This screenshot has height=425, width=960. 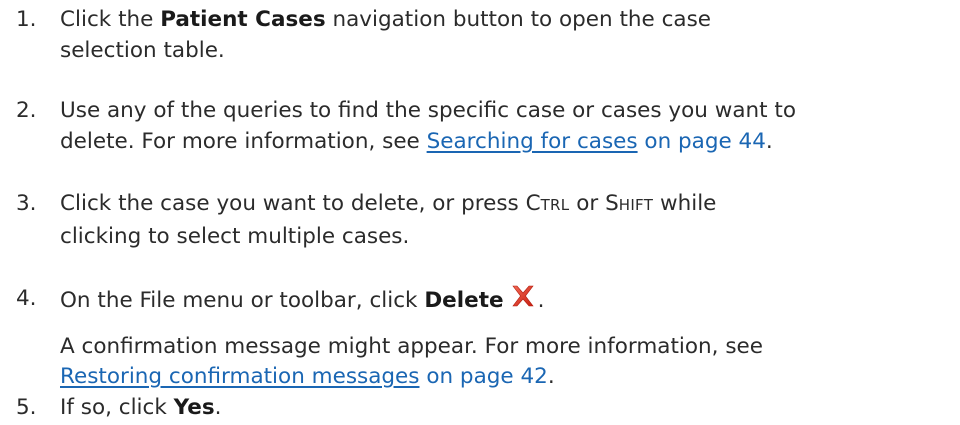 What do you see at coordinates (26, 110) in the screenshot?
I see `step-number: 2.` at bounding box center [26, 110].